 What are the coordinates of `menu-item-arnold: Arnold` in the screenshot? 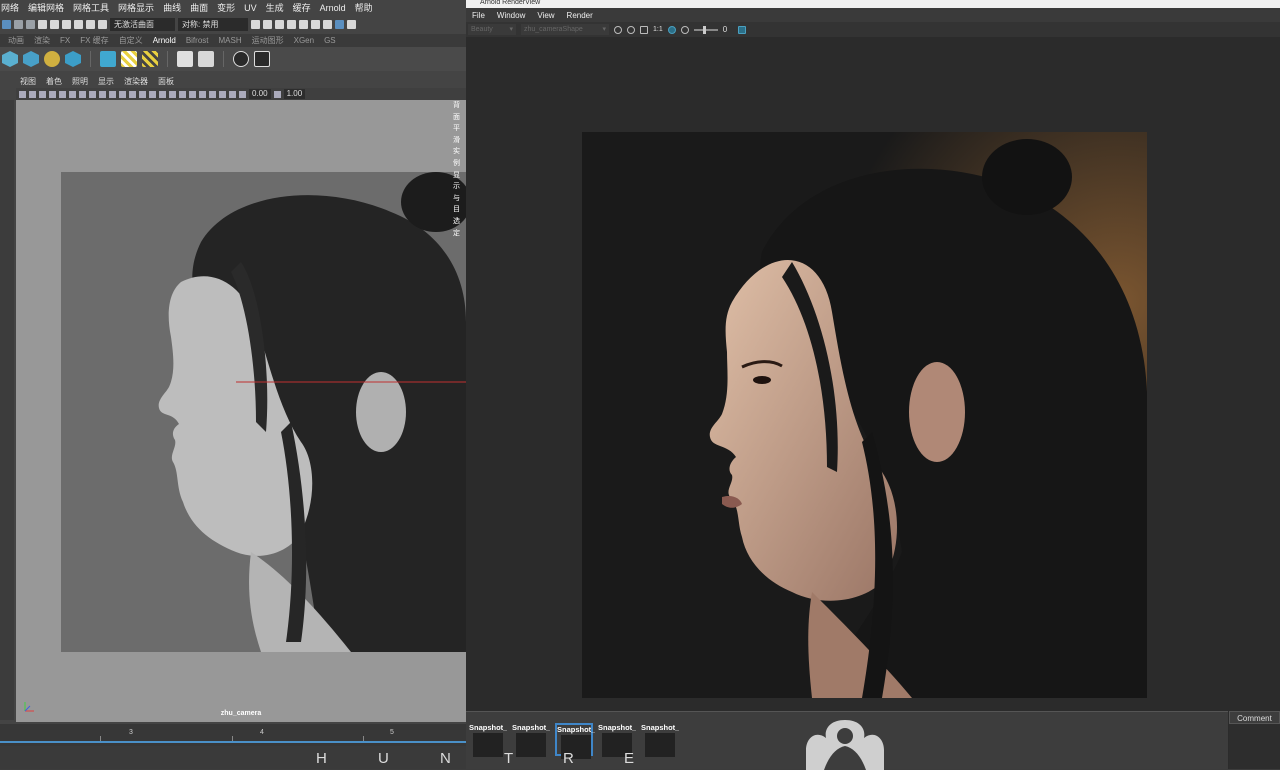 It's located at (333, 8).